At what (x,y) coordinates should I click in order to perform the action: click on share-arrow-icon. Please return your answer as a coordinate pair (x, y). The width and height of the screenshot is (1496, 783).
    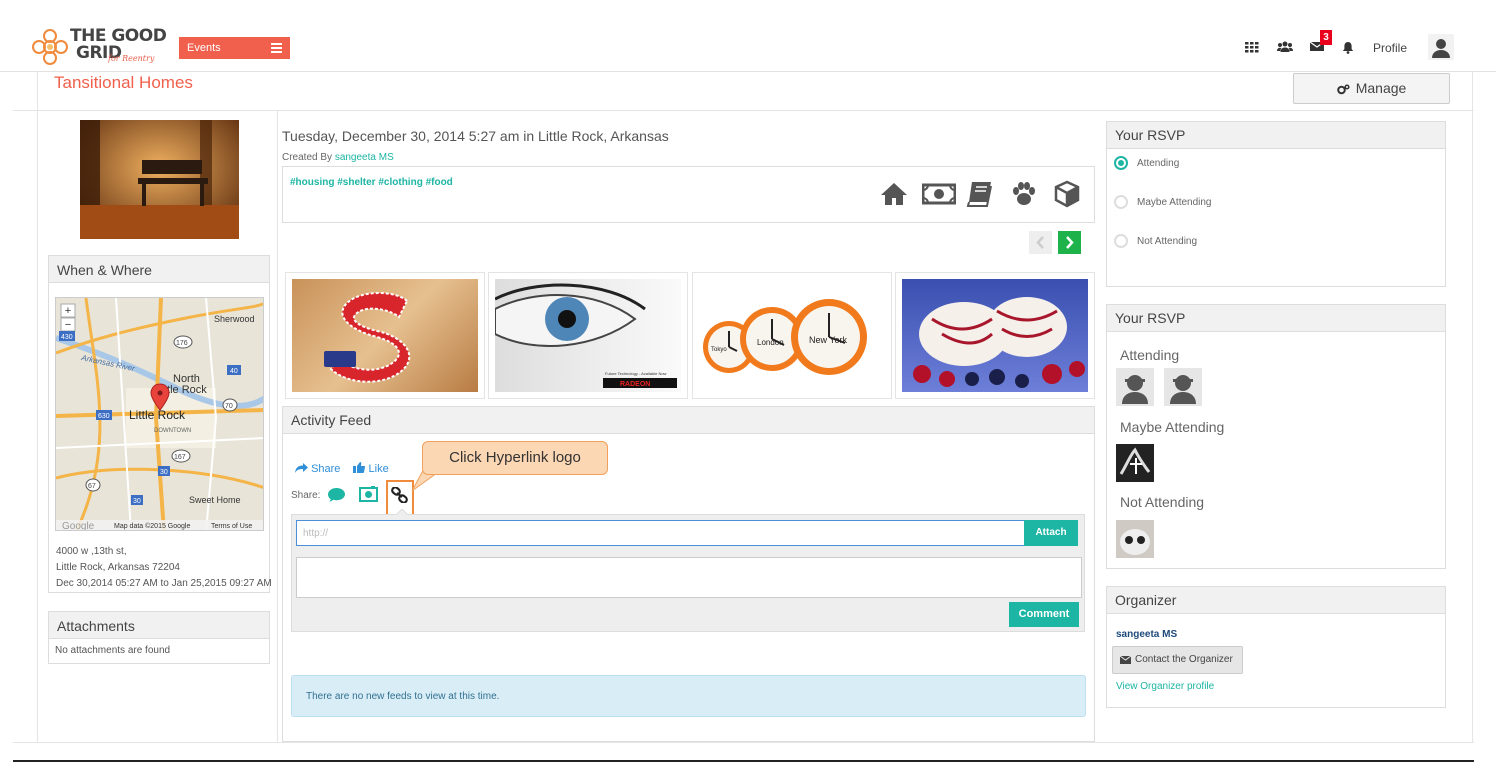
    Looking at the image, I should click on (301, 468).